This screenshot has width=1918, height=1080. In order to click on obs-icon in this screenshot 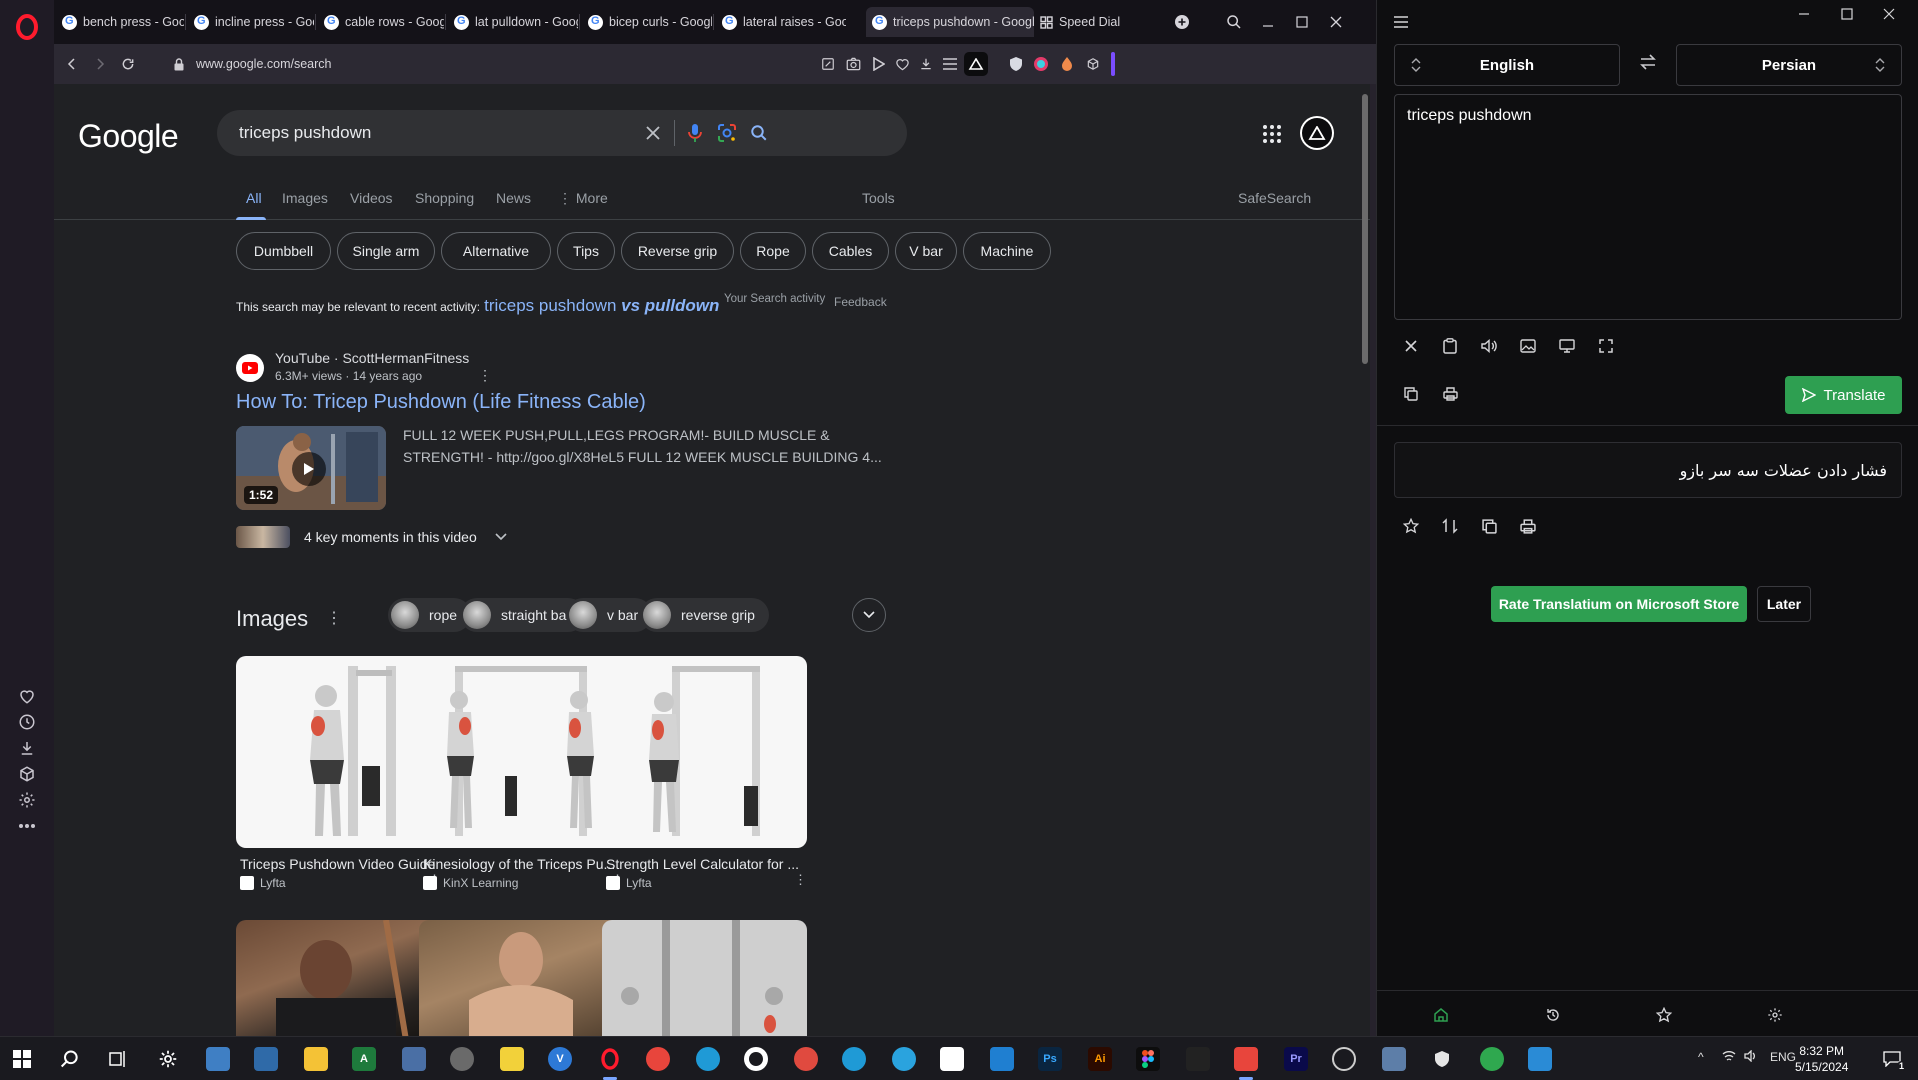, I will do `click(756, 1059)`.